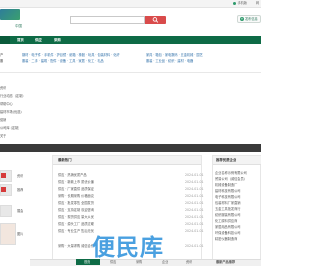 This screenshot has width=320, height=266. What do you see at coordinates (128, 224) in the screenshot?
I see `news-row: 供应 · 源头工厂 品质过硬` at bounding box center [128, 224].